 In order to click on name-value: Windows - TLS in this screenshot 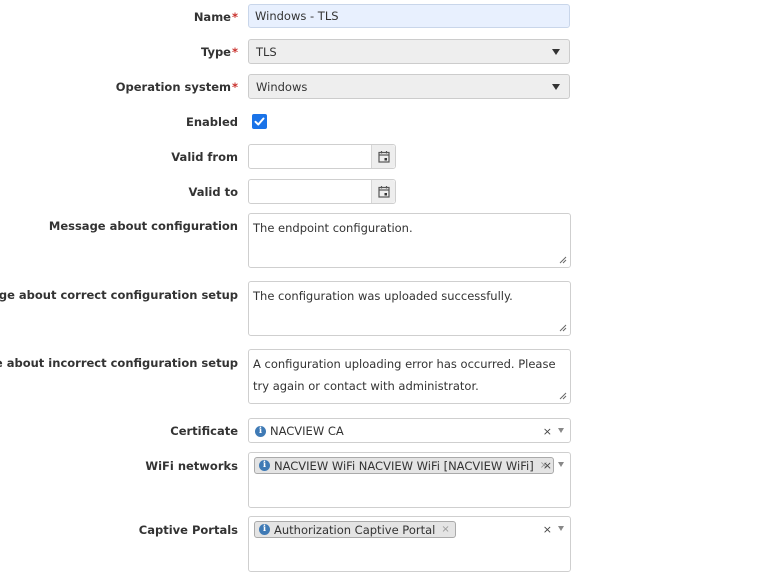, I will do `click(297, 16)`.